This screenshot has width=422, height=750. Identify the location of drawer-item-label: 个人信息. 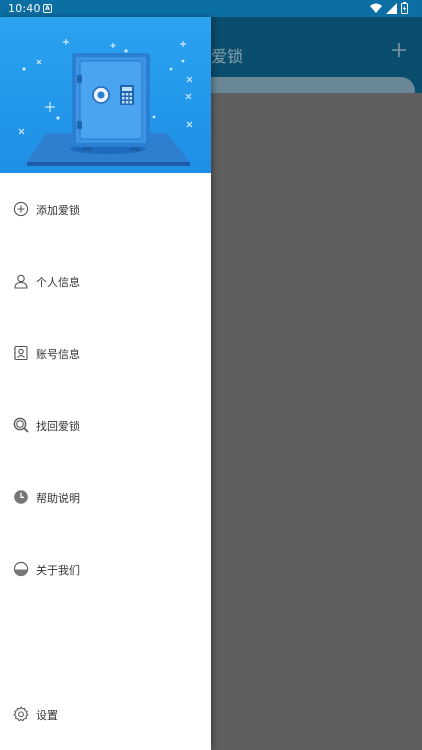
(58, 282).